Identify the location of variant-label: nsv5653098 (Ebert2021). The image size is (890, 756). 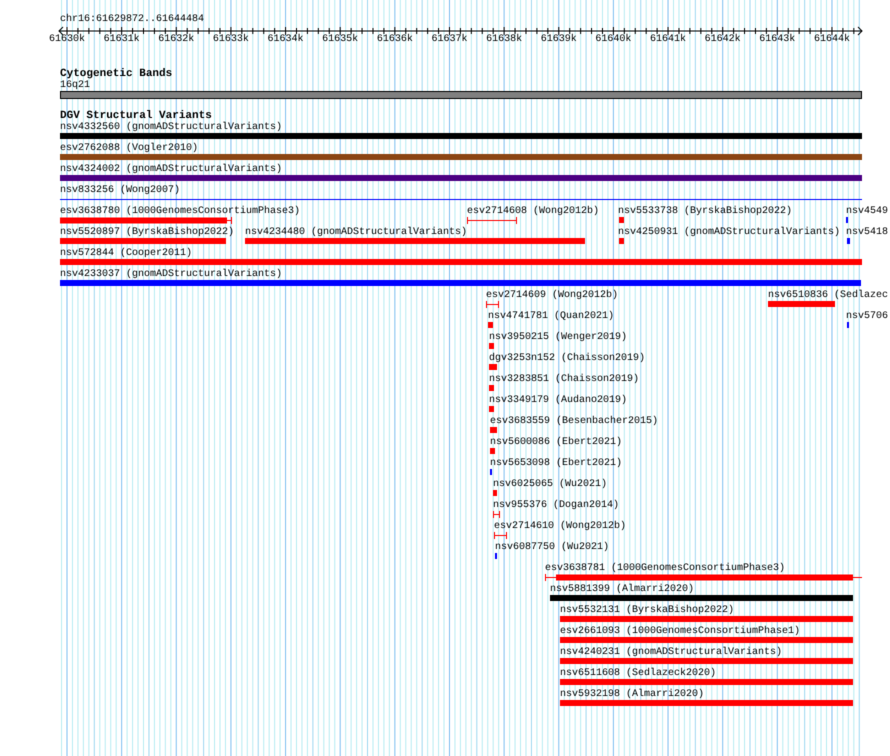
(556, 463).